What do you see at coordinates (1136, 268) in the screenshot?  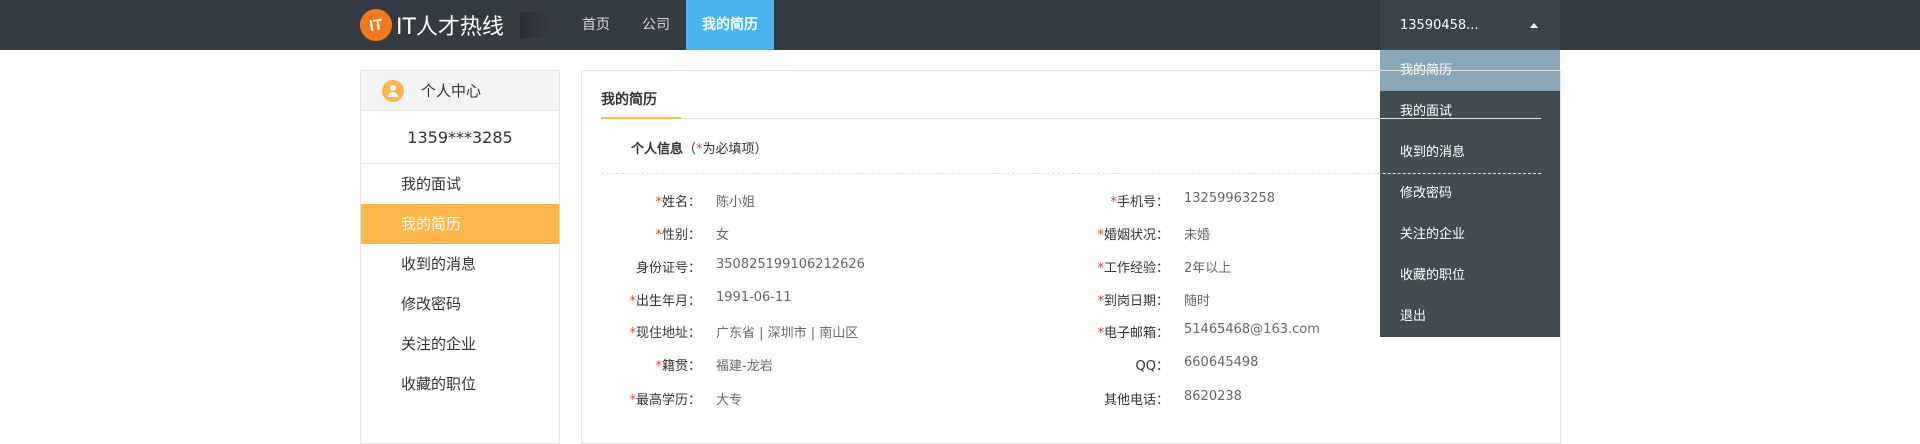 I see `field-label: 工作经验：` at bounding box center [1136, 268].